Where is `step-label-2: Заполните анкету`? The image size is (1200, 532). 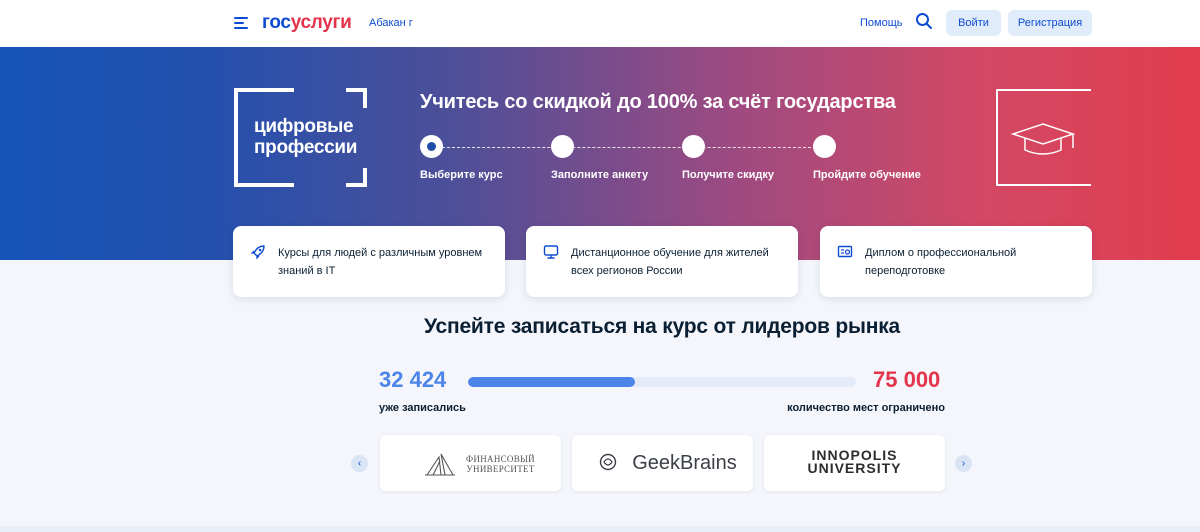 step-label-2: Заполните анкету is located at coordinates (600, 175).